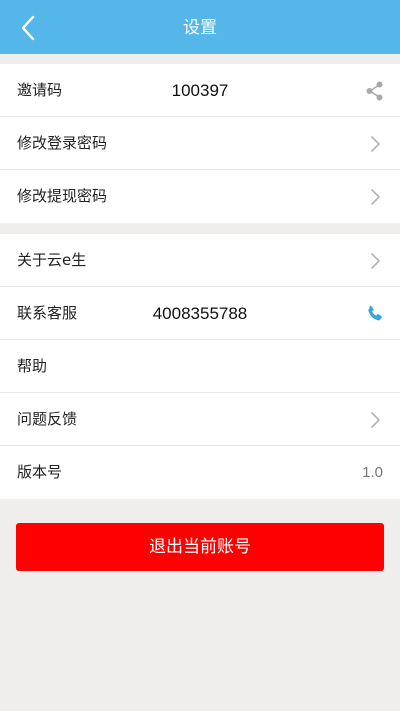 This screenshot has height=711, width=400. I want to click on invite-code-row: 邀请码 100397, so click(200, 90).